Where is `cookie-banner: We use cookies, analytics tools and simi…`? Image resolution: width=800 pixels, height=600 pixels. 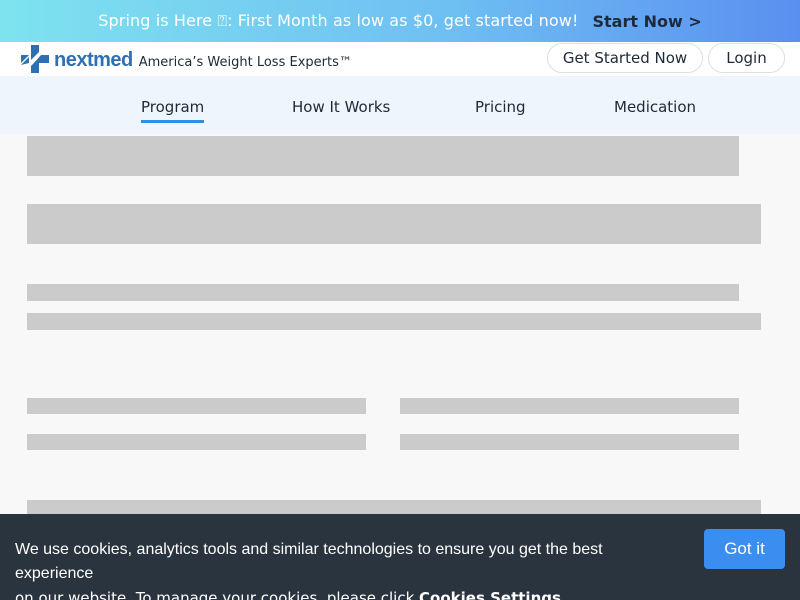 cookie-banner: We use cookies, analytics tools and simi… is located at coordinates (400, 557).